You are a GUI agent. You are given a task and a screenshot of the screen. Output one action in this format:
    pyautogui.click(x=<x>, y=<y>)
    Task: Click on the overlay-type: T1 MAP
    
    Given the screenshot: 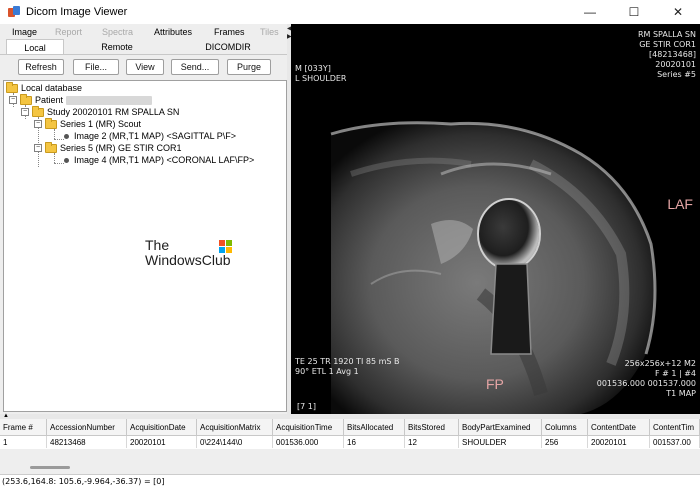 What is the action you would take?
    pyautogui.click(x=681, y=393)
    